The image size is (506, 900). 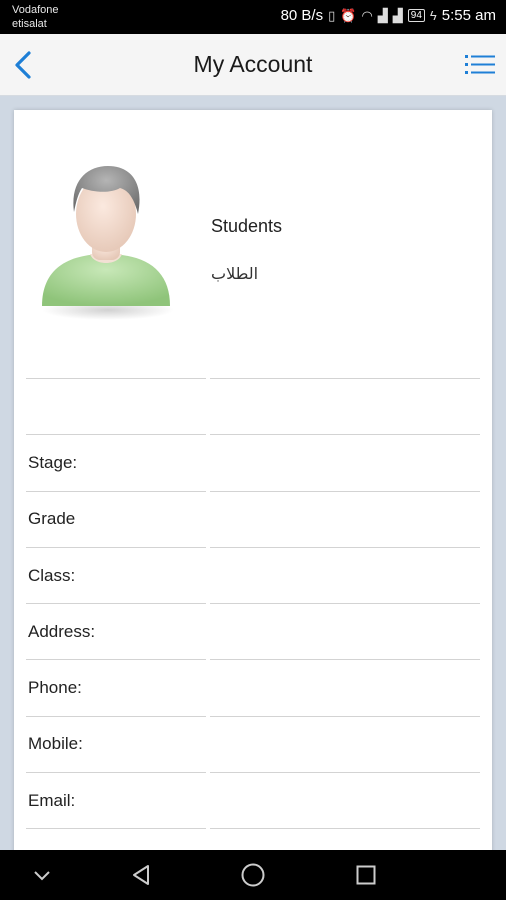 I want to click on menu-button, so click(x=480, y=65).